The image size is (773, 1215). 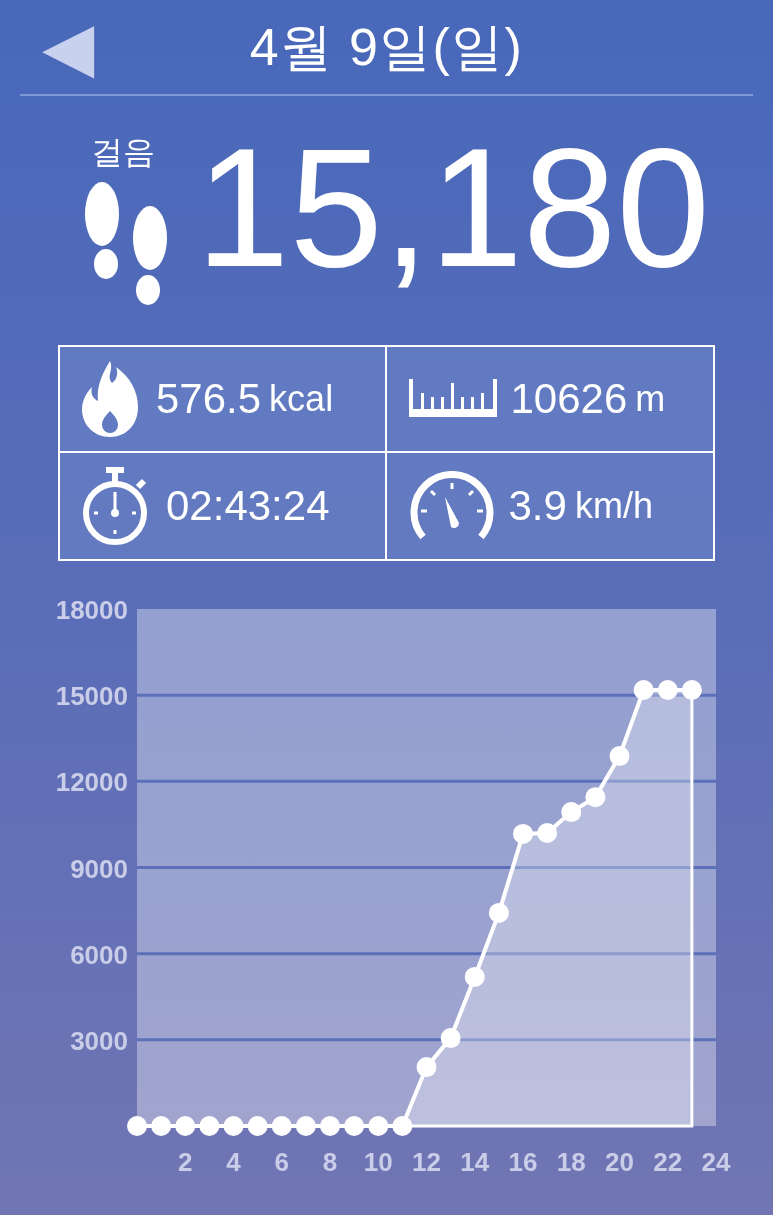 I want to click on y-axis-label: 6000, so click(x=99, y=954).